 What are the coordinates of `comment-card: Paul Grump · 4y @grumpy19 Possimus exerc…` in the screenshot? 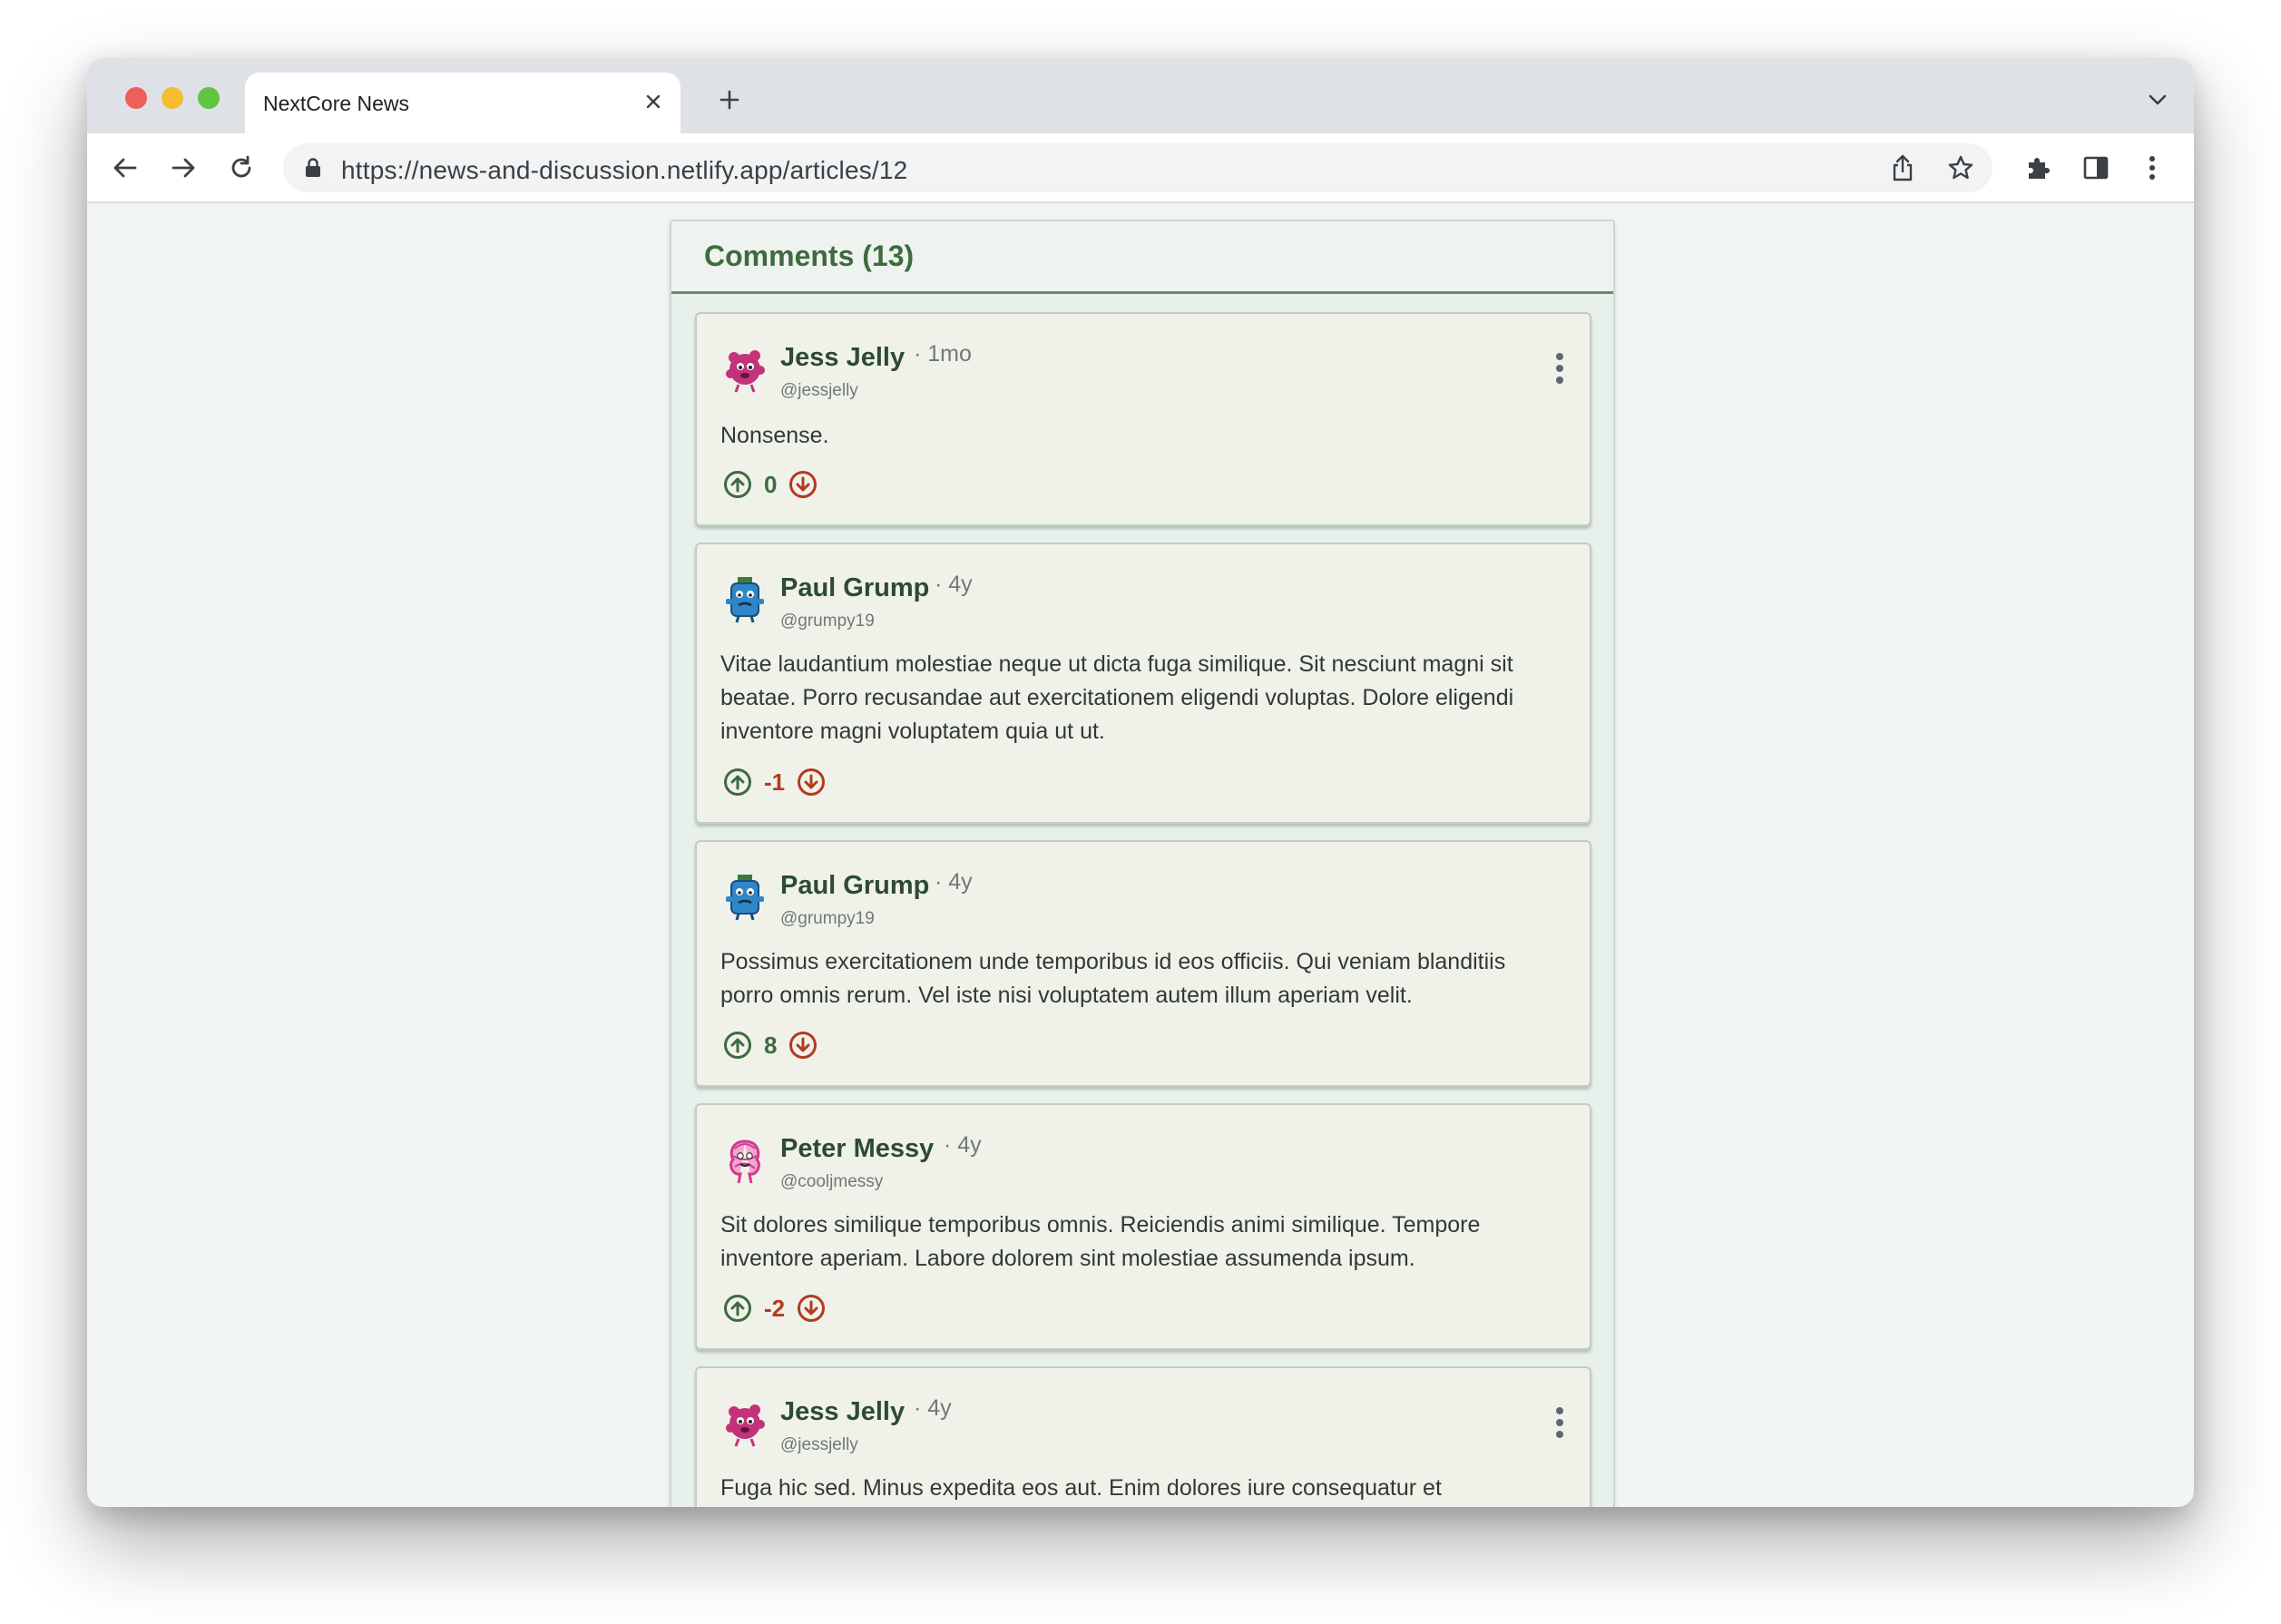 It's located at (1143, 964).